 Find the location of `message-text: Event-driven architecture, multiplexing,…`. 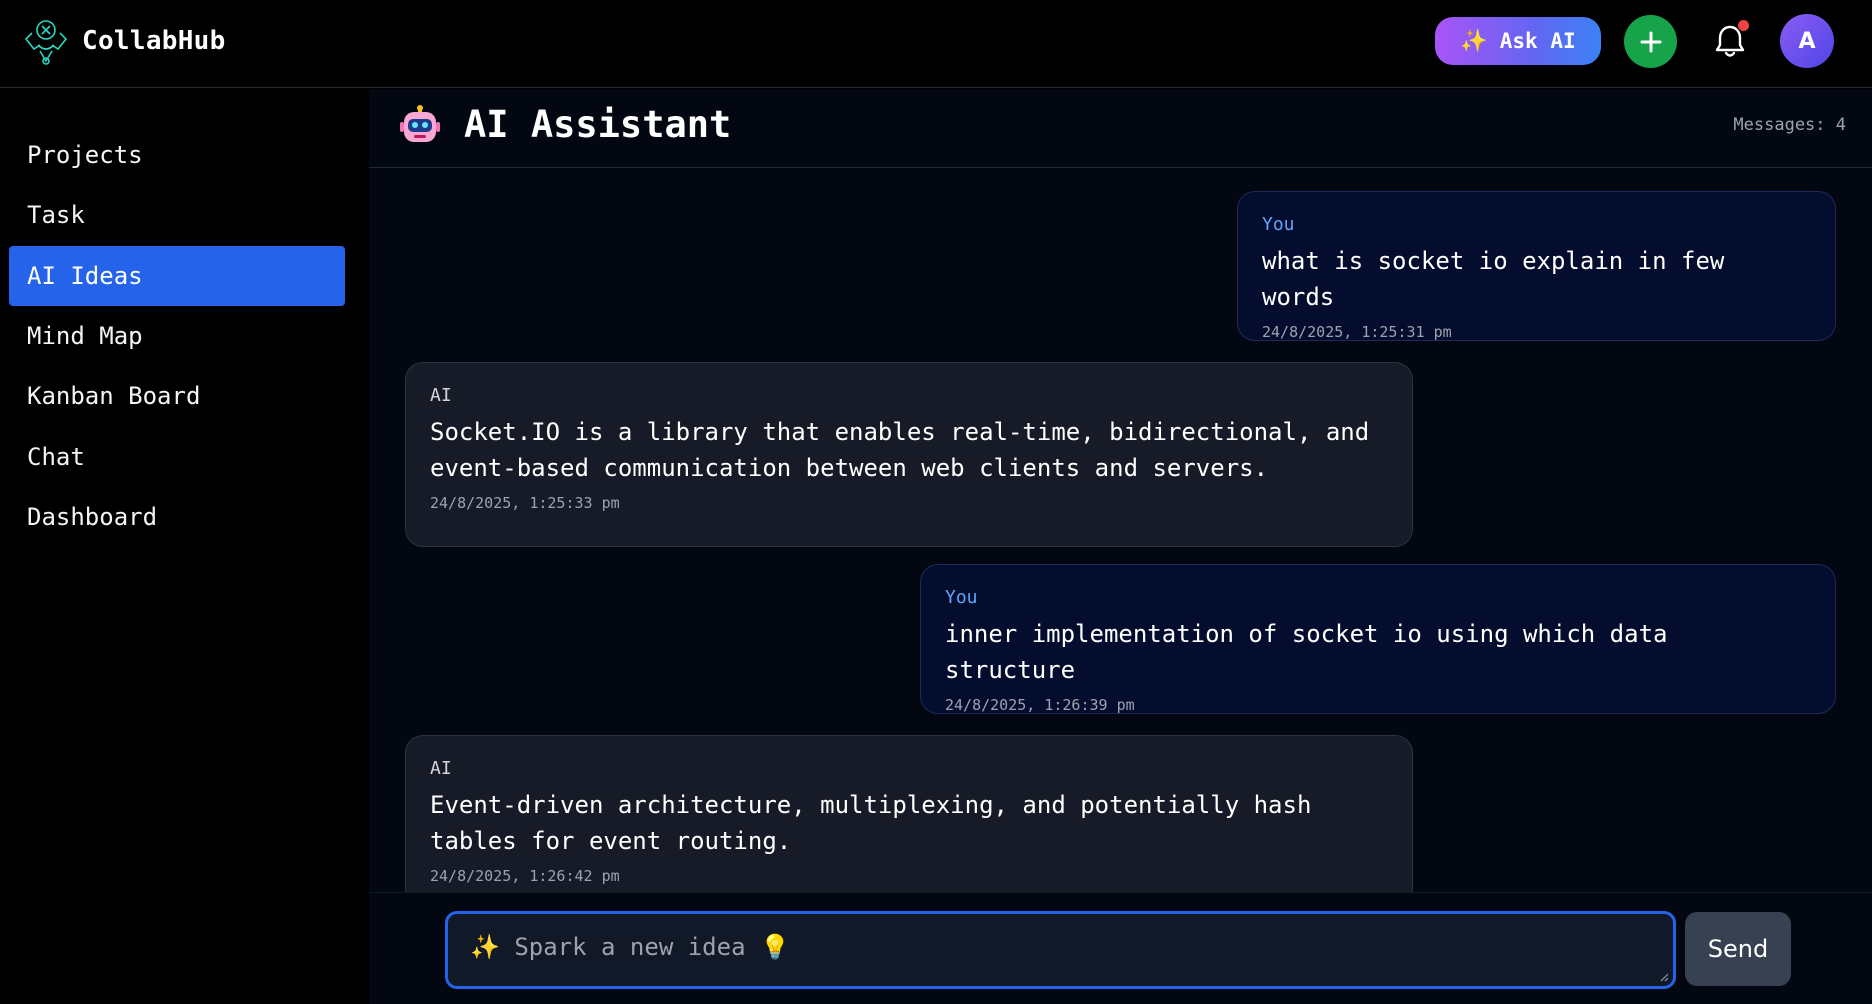

message-text: Event-driven architecture, multiplexing,… is located at coordinates (871, 823).